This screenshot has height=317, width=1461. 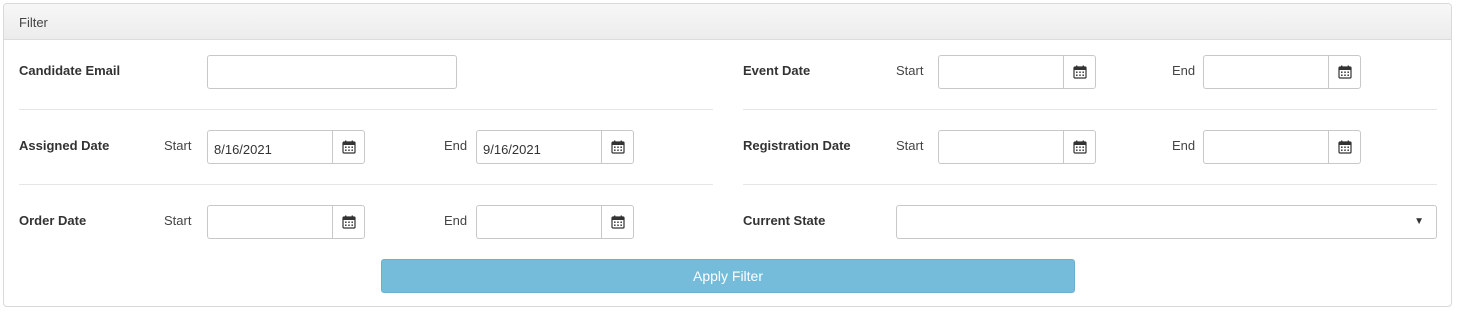 I want to click on order-date-end-picker, so click(x=555, y=222).